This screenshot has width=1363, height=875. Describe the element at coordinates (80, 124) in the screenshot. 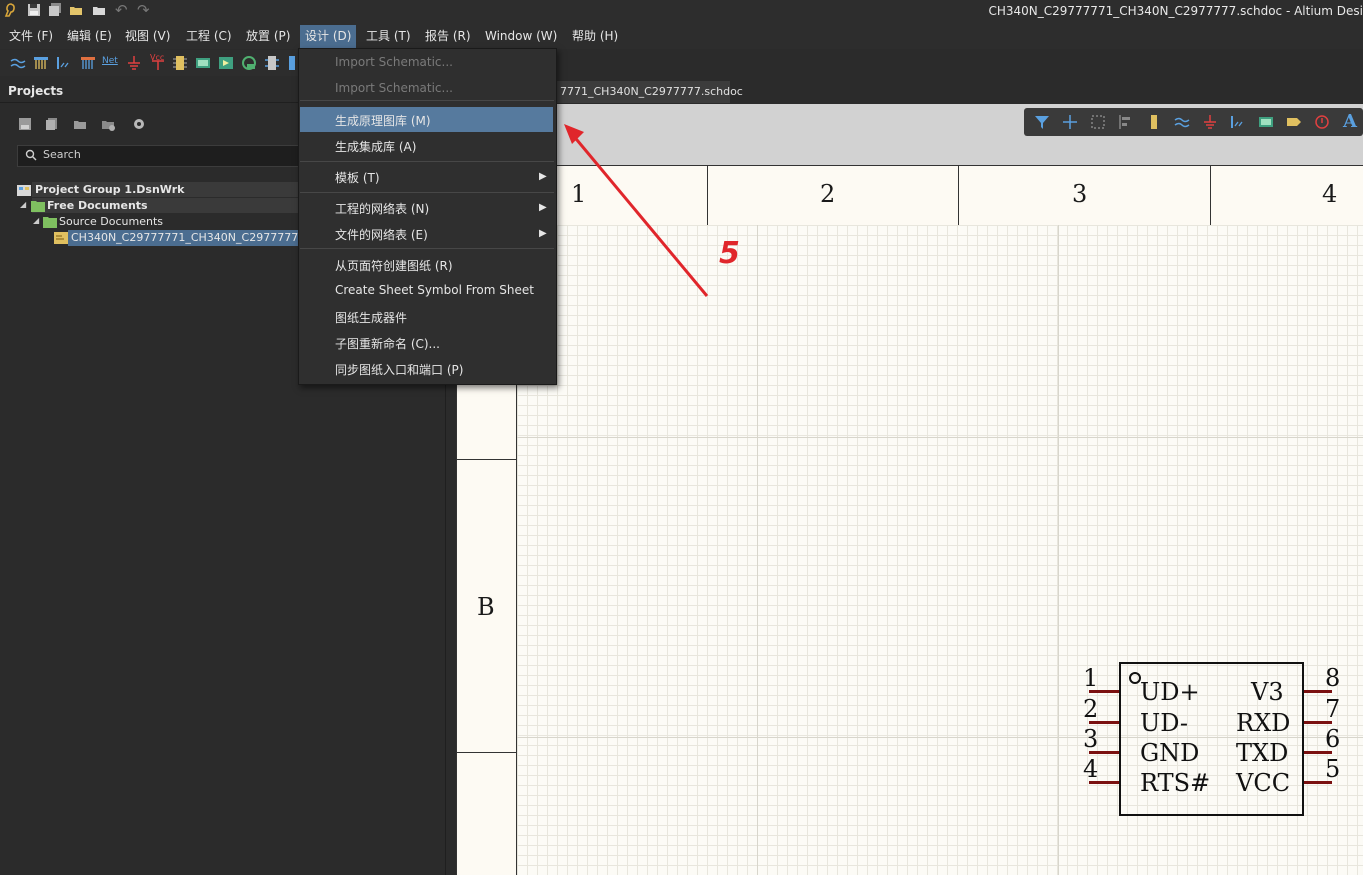

I see `add-project-icon` at that location.